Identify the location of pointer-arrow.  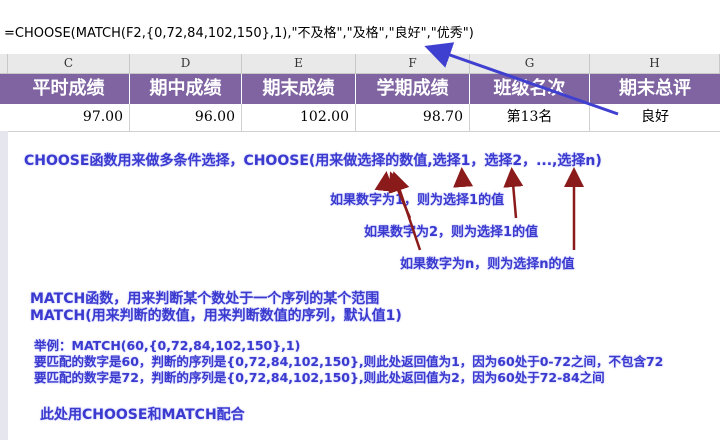
(521, 79).